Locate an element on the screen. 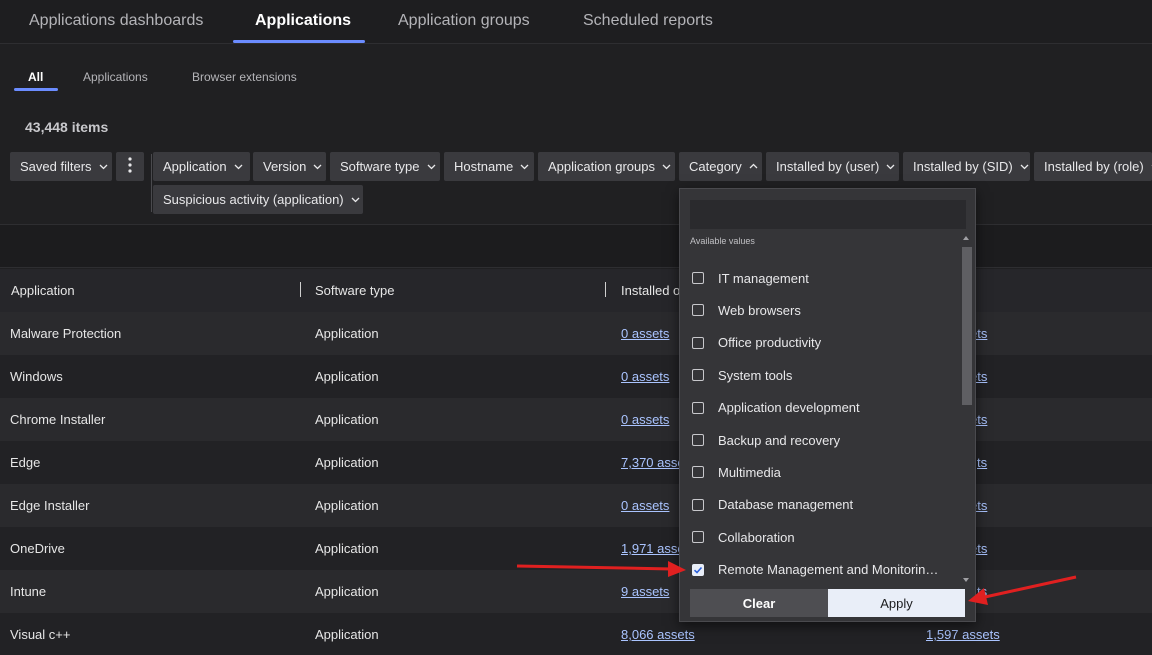  cell-application: Windows is located at coordinates (36, 376).